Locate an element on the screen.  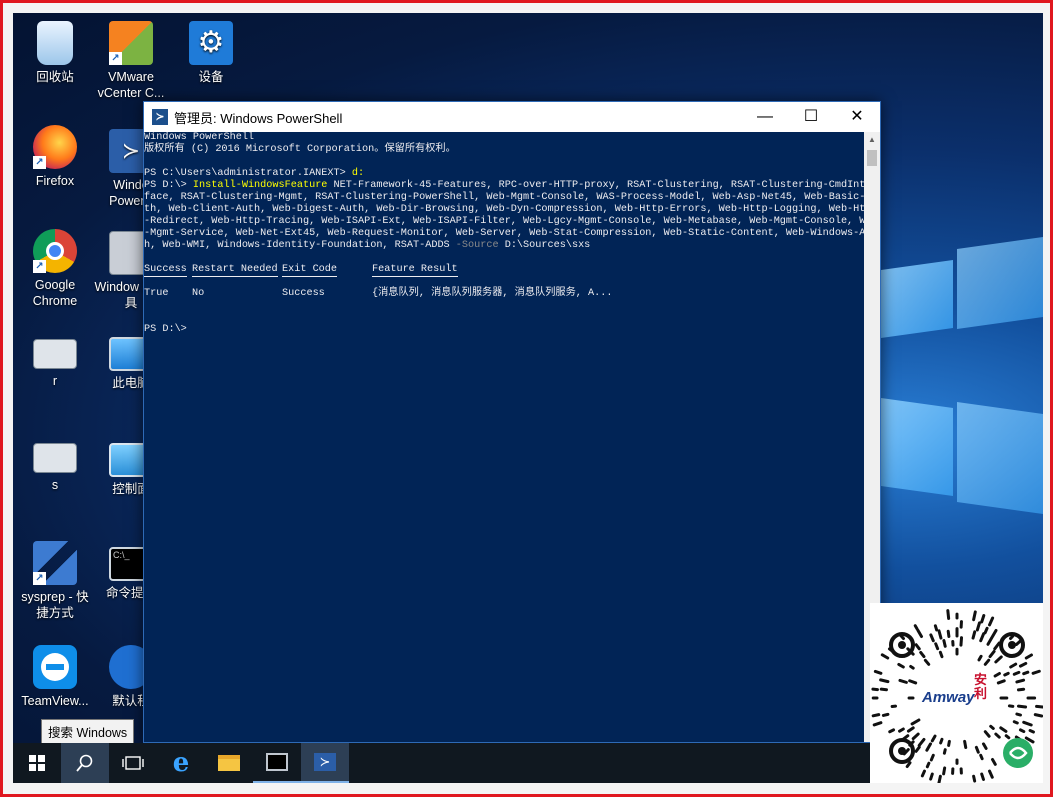
desktop-icon-recycle-bin: 回收站 is located at coordinates (55, 53).